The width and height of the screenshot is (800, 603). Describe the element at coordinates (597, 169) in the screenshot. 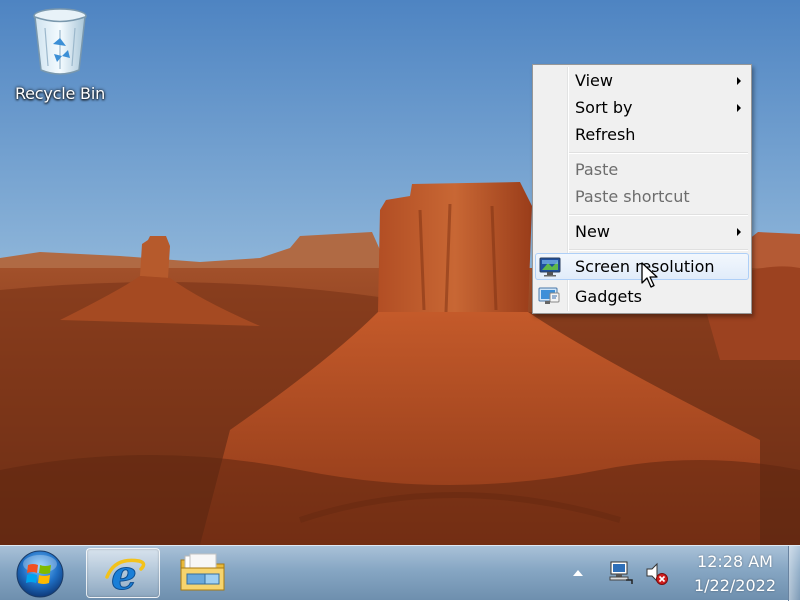

I see `menu-item-label: Paste` at that location.